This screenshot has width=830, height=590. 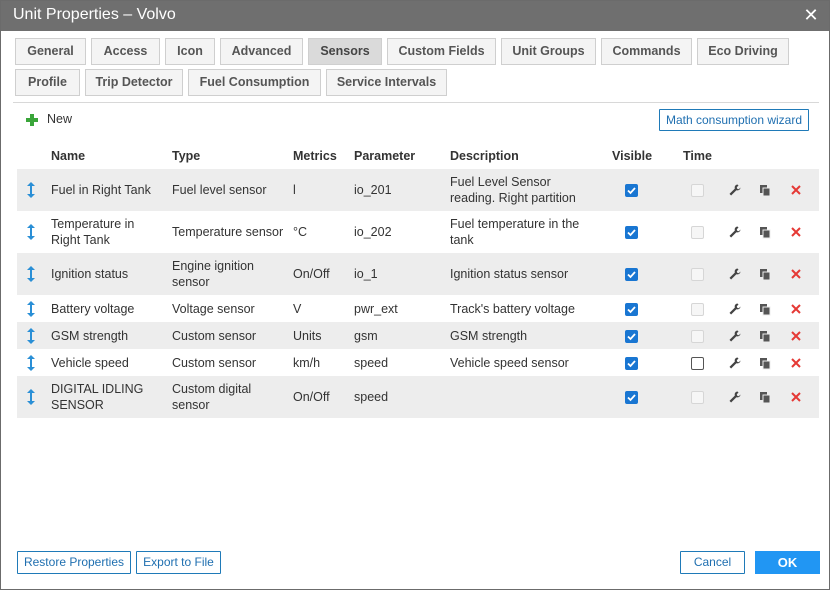 What do you see at coordinates (50, 51) in the screenshot?
I see `tab-general: General` at bounding box center [50, 51].